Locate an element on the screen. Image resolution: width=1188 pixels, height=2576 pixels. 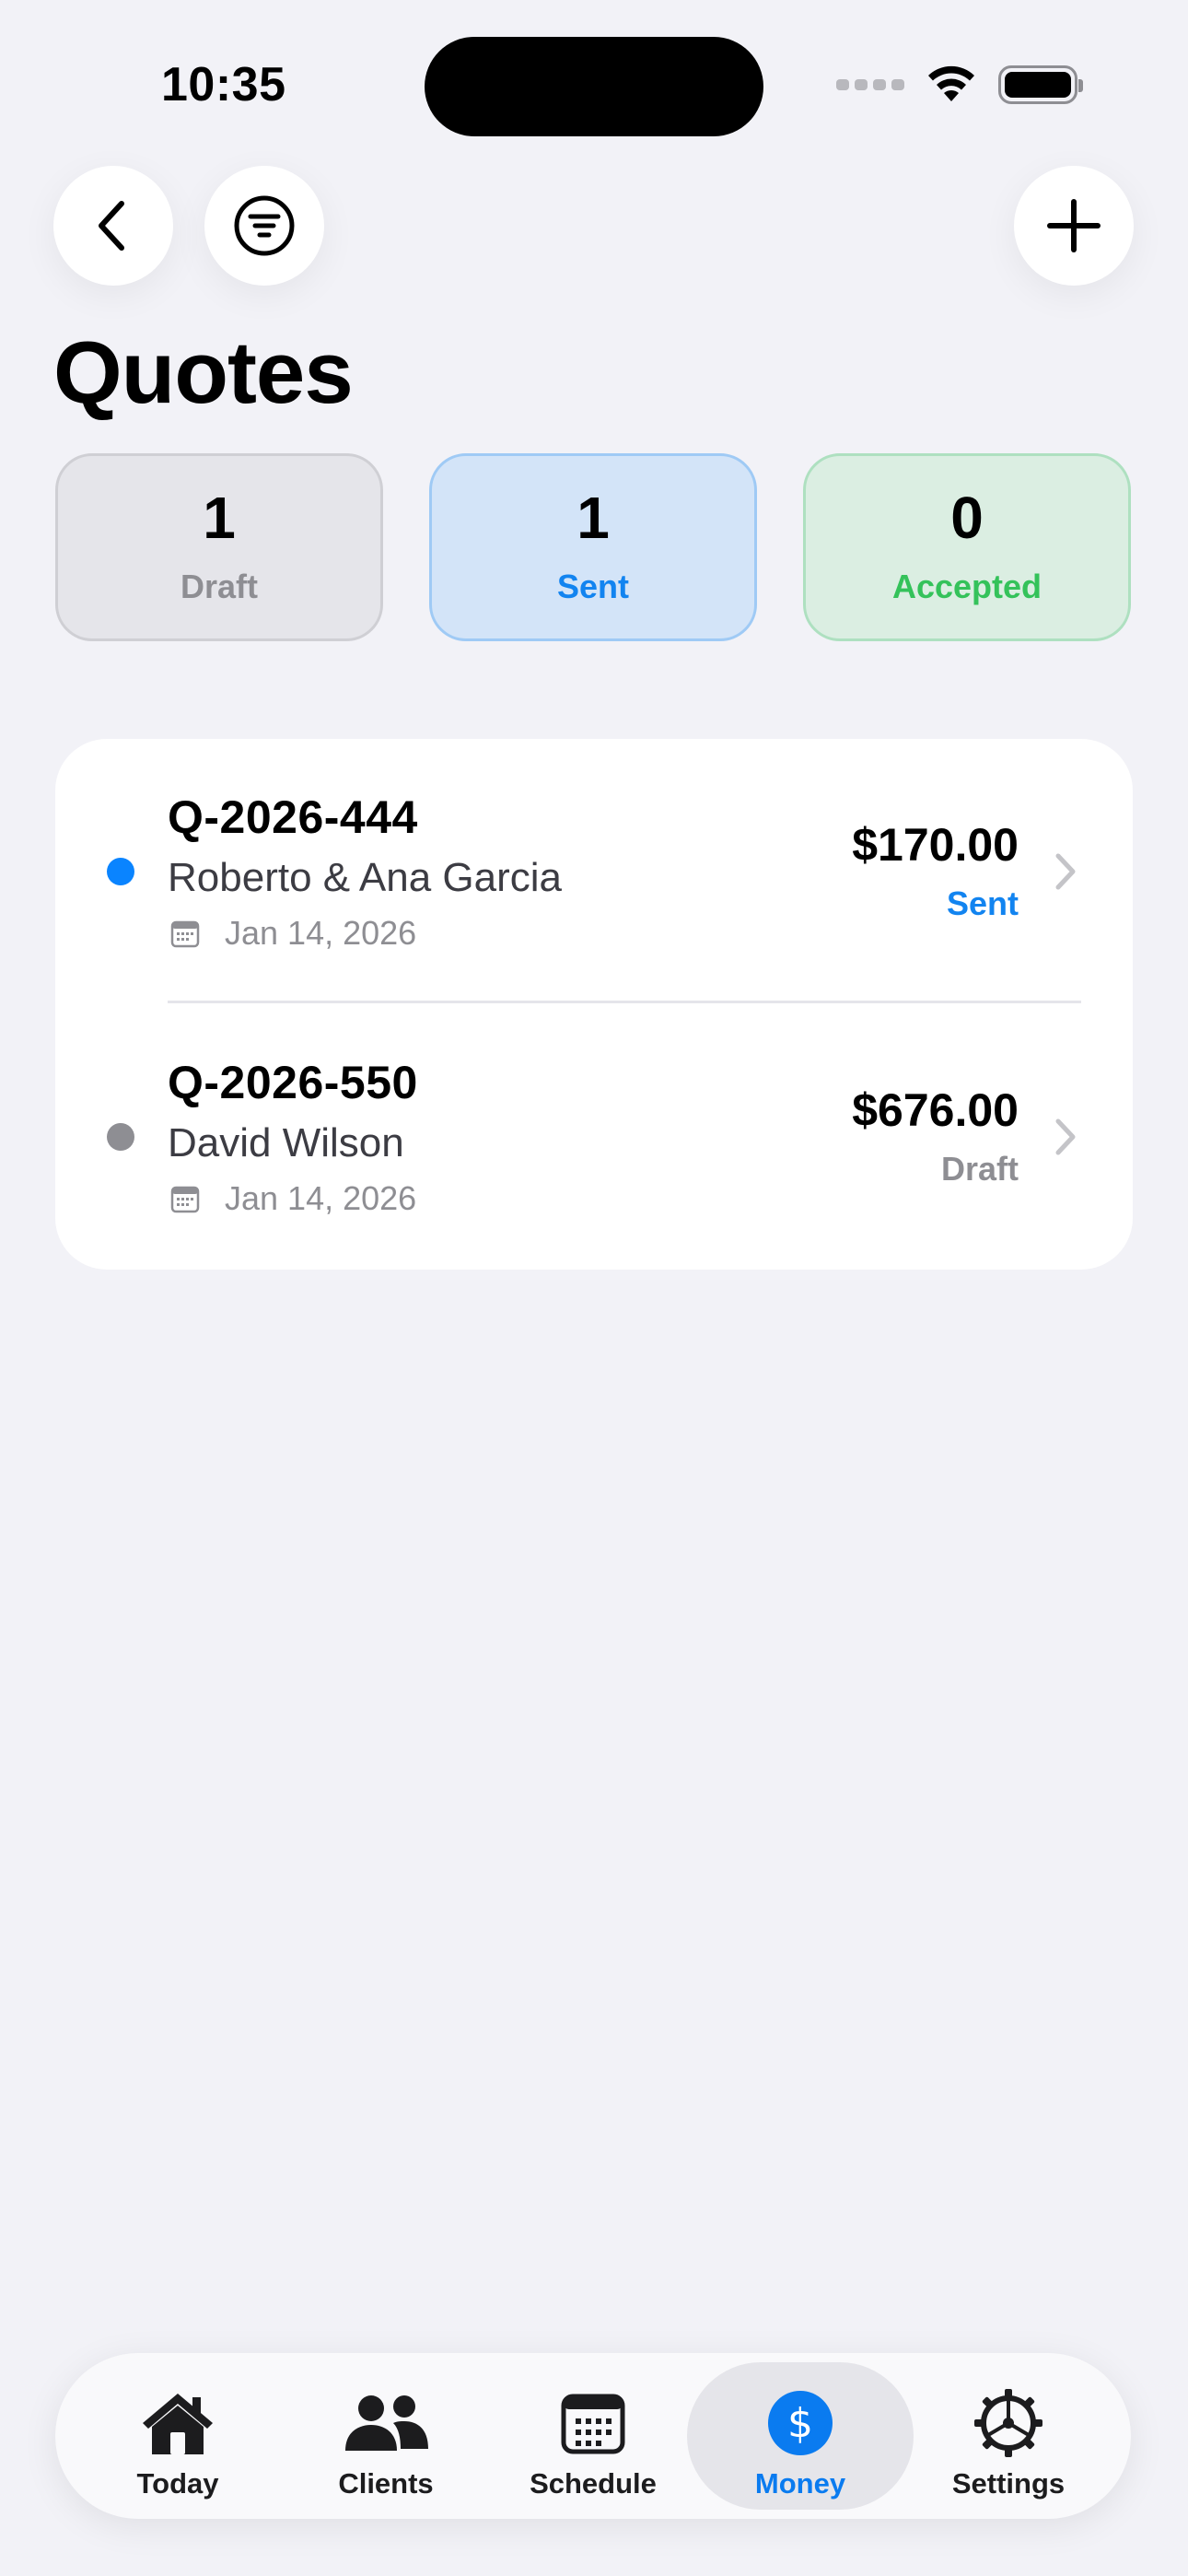
tab-money: $ Money is located at coordinates (800, 2436).